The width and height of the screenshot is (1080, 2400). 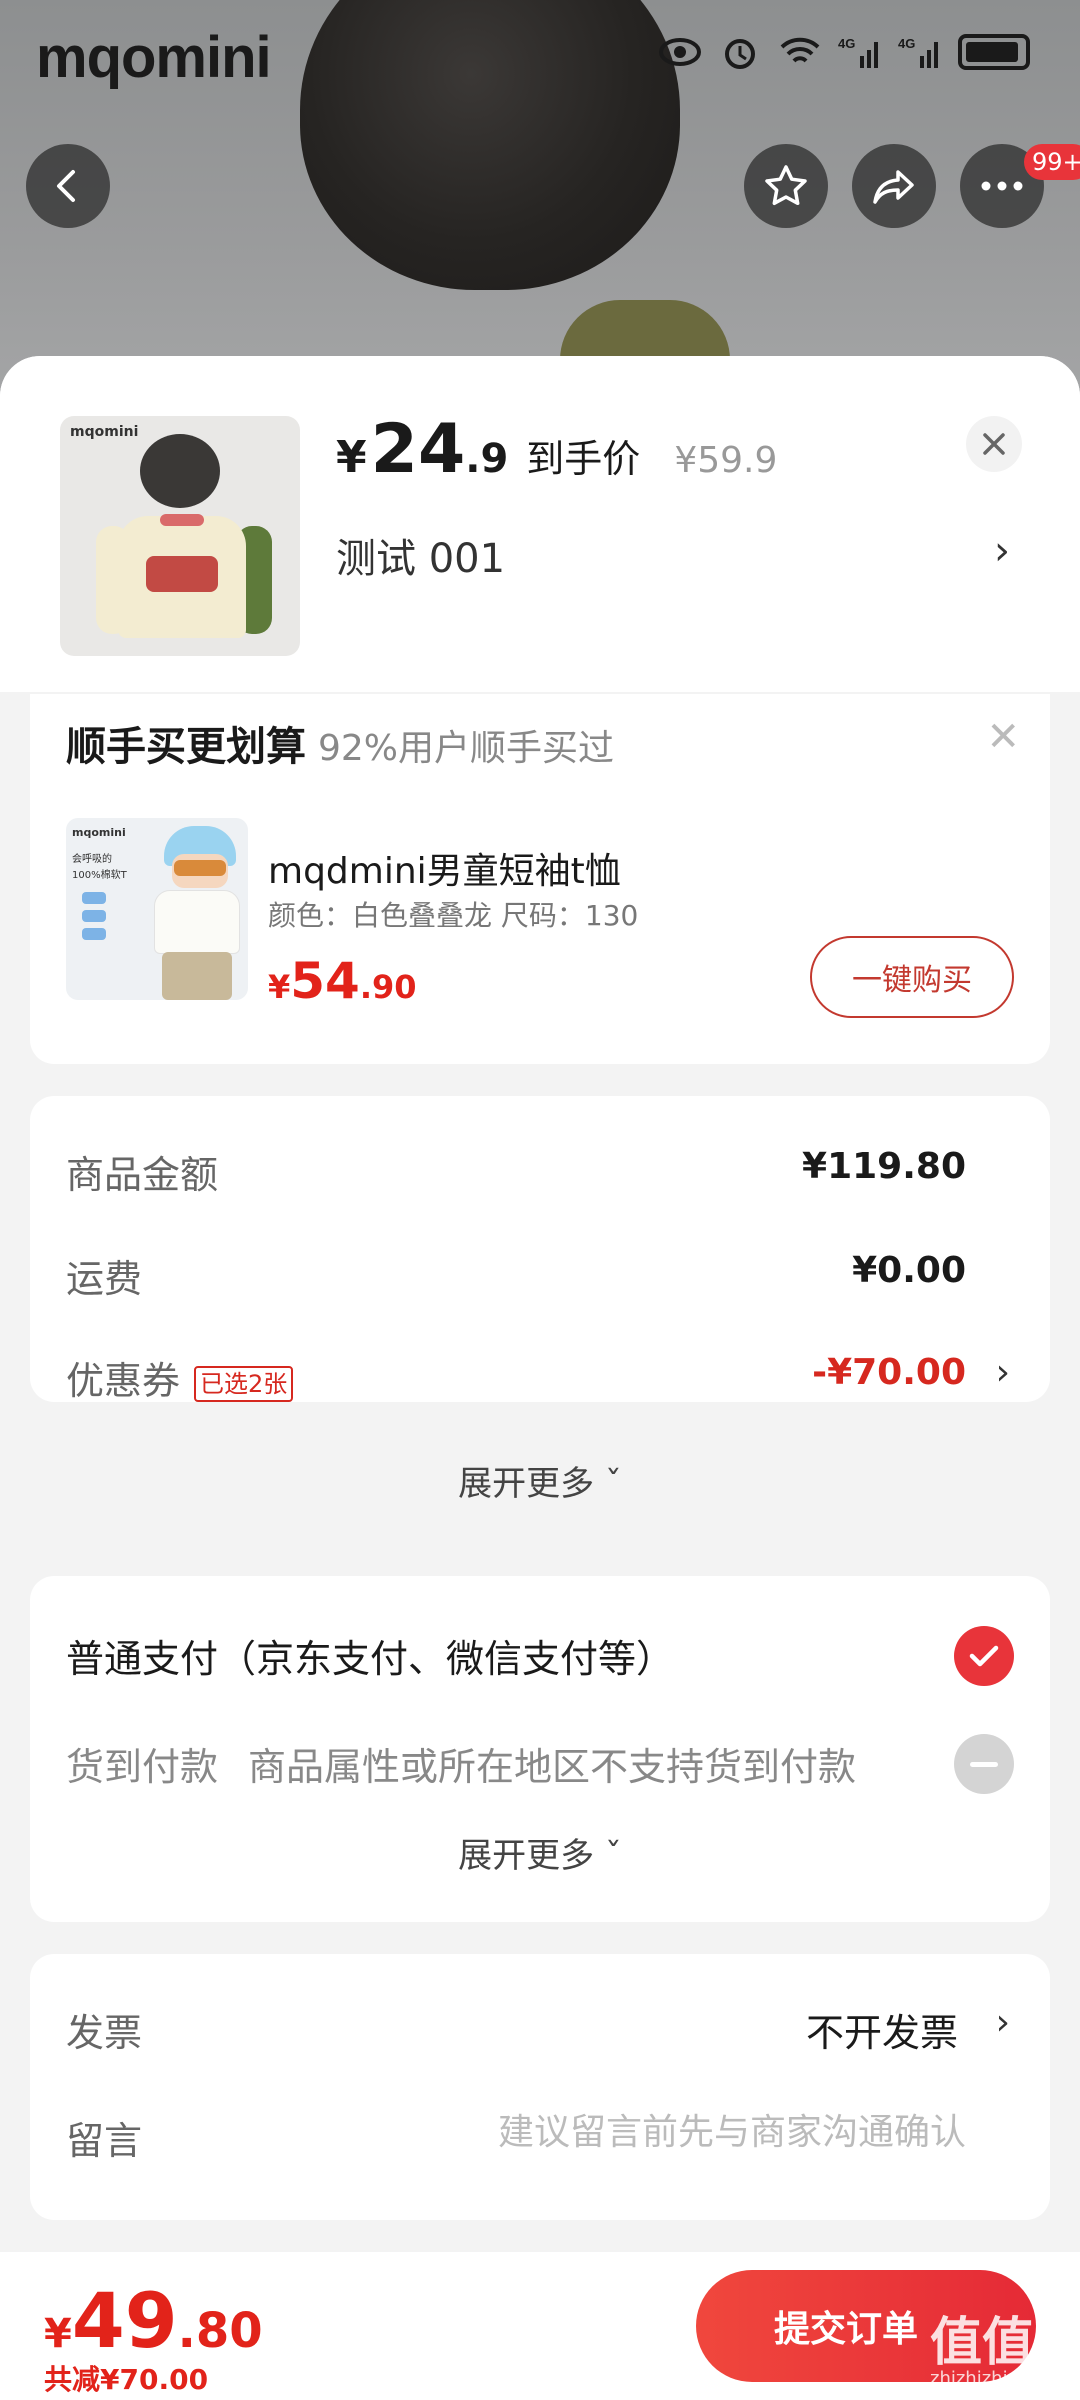 I want to click on checkout-bar: ¥ 49 .80 共减¥70.00 提交订单, so click(x=540, y=2326).